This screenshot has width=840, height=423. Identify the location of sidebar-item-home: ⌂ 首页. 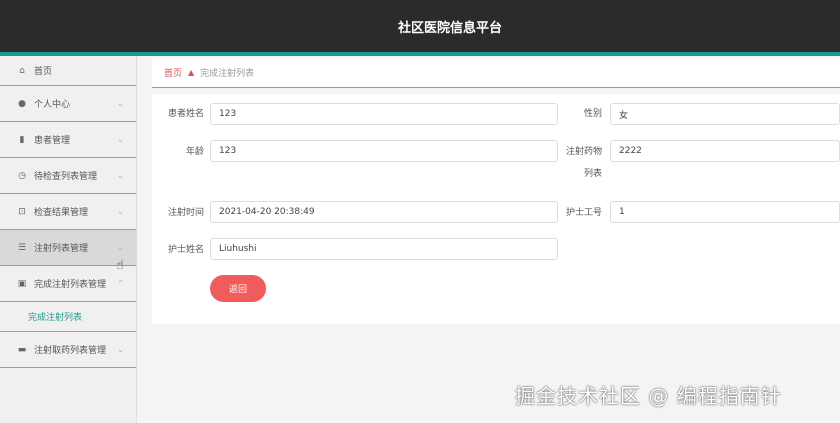
(68, 71).